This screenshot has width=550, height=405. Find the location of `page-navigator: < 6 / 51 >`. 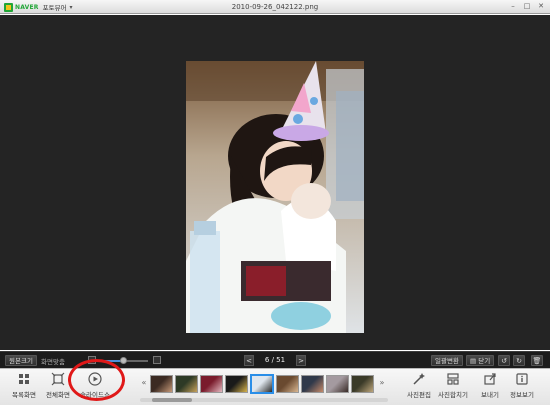

page-navigator: < 6 / 51 > is located at coordinates (275, 360).